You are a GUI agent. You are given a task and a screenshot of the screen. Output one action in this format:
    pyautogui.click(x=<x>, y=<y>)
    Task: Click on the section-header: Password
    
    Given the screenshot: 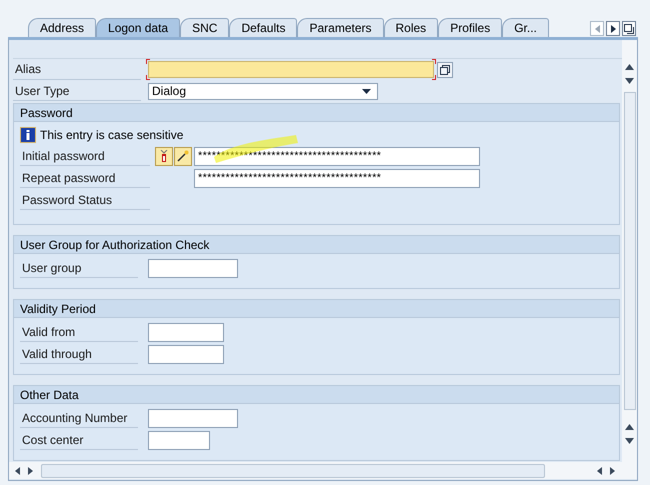 What is the action you would take?
    pyautogui.click(x=316, y=113)
    